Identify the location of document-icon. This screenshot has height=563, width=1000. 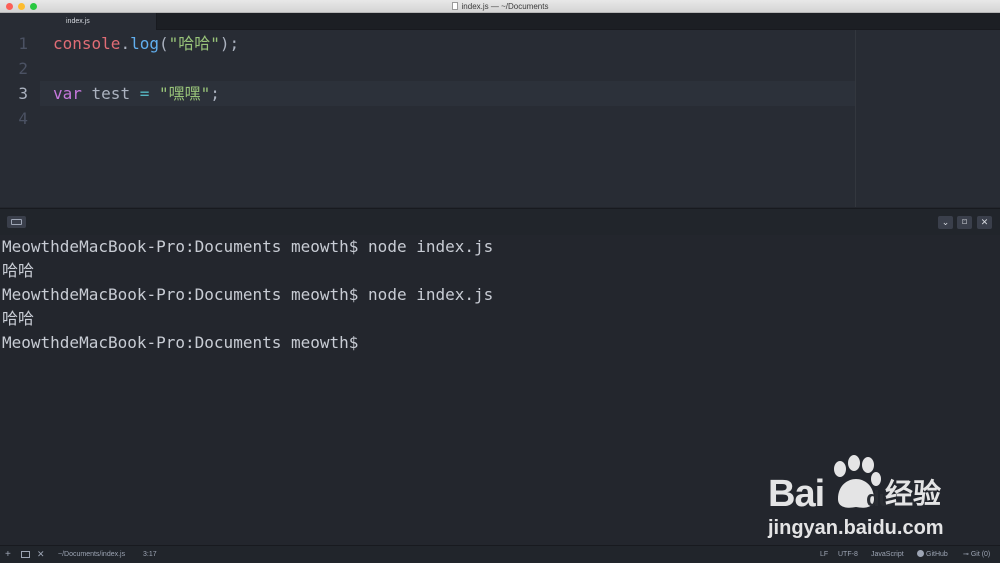
(454, 6).